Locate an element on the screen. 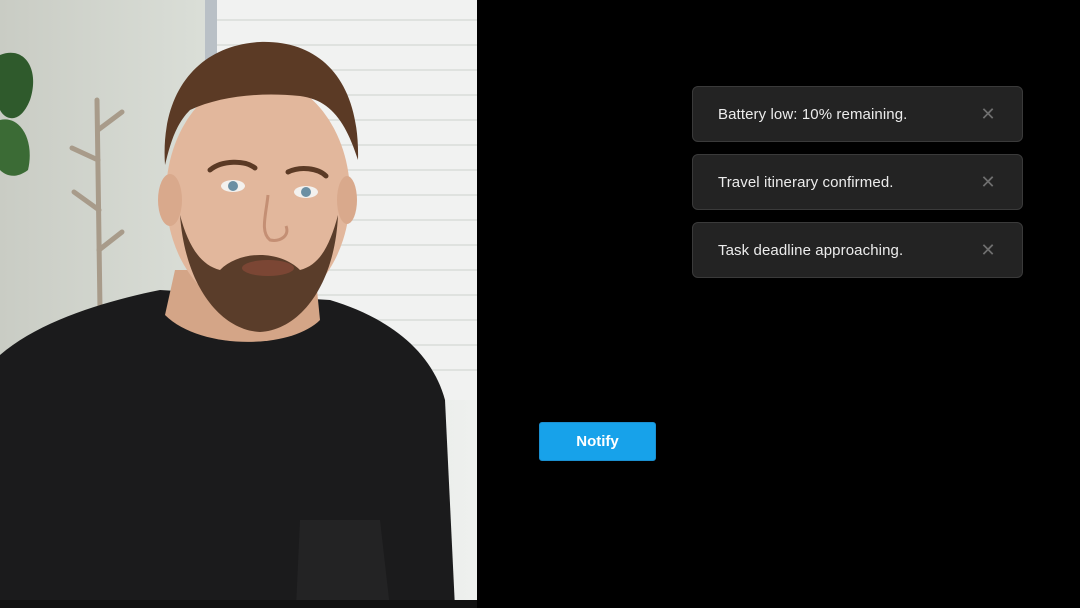 The height and width of the screenshot is (608, 1080). notification-message: Task deadline approaching. is located at coordinates (811, 250).